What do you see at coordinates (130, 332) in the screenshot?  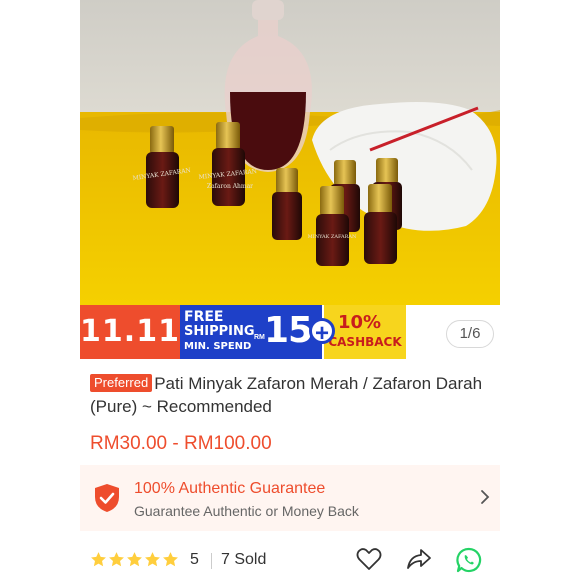 I see `promo-date-label: 11.11` at bounding box center [130, 332].